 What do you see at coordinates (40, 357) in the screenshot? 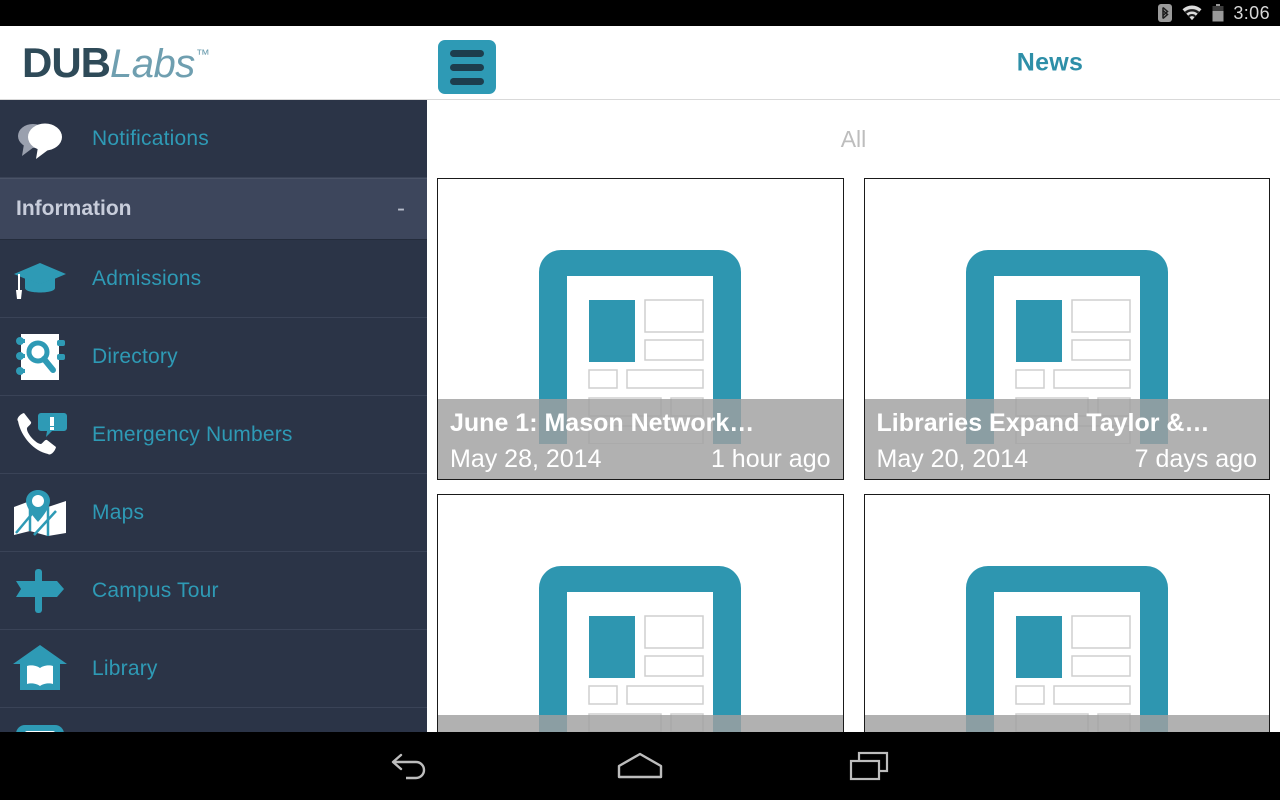
I see `address-book-search-icon` at bounding box center [40, 357].